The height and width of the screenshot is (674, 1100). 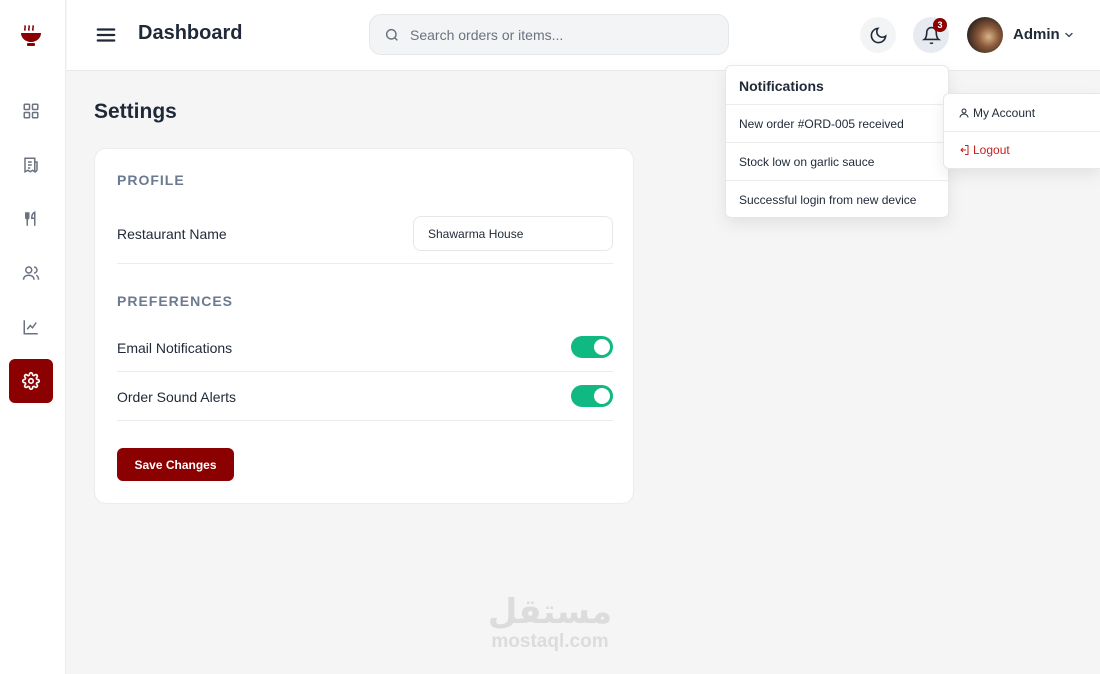 I want to click on sidebar-item-analytics, so click(x=31, y=327).